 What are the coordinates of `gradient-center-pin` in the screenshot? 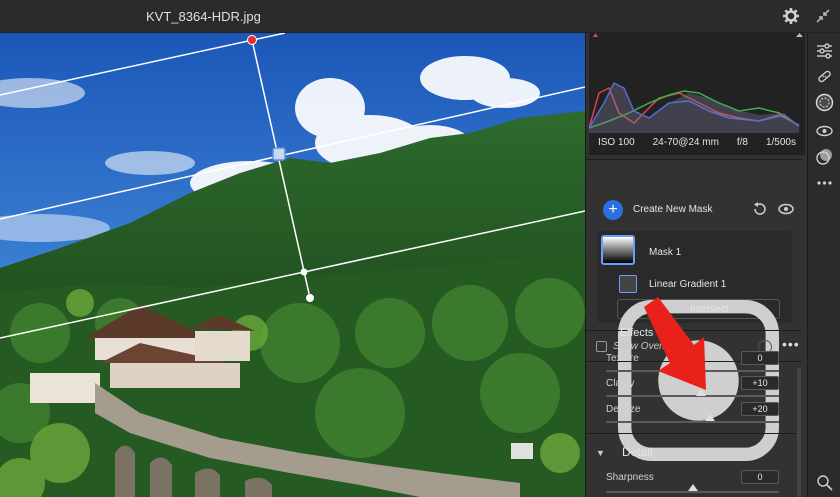 It's located at (279, 154).